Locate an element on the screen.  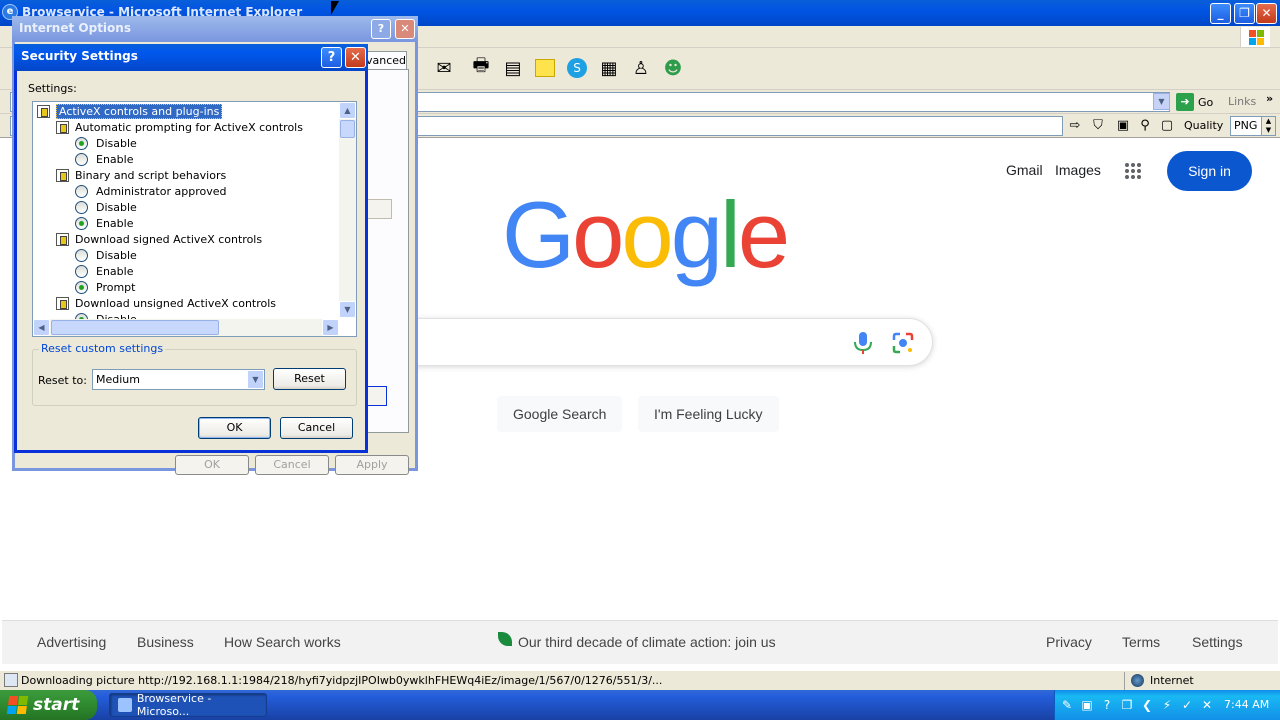
tree-setting: ActiveX controls and plug-ins is located at coordinates (130, 111).